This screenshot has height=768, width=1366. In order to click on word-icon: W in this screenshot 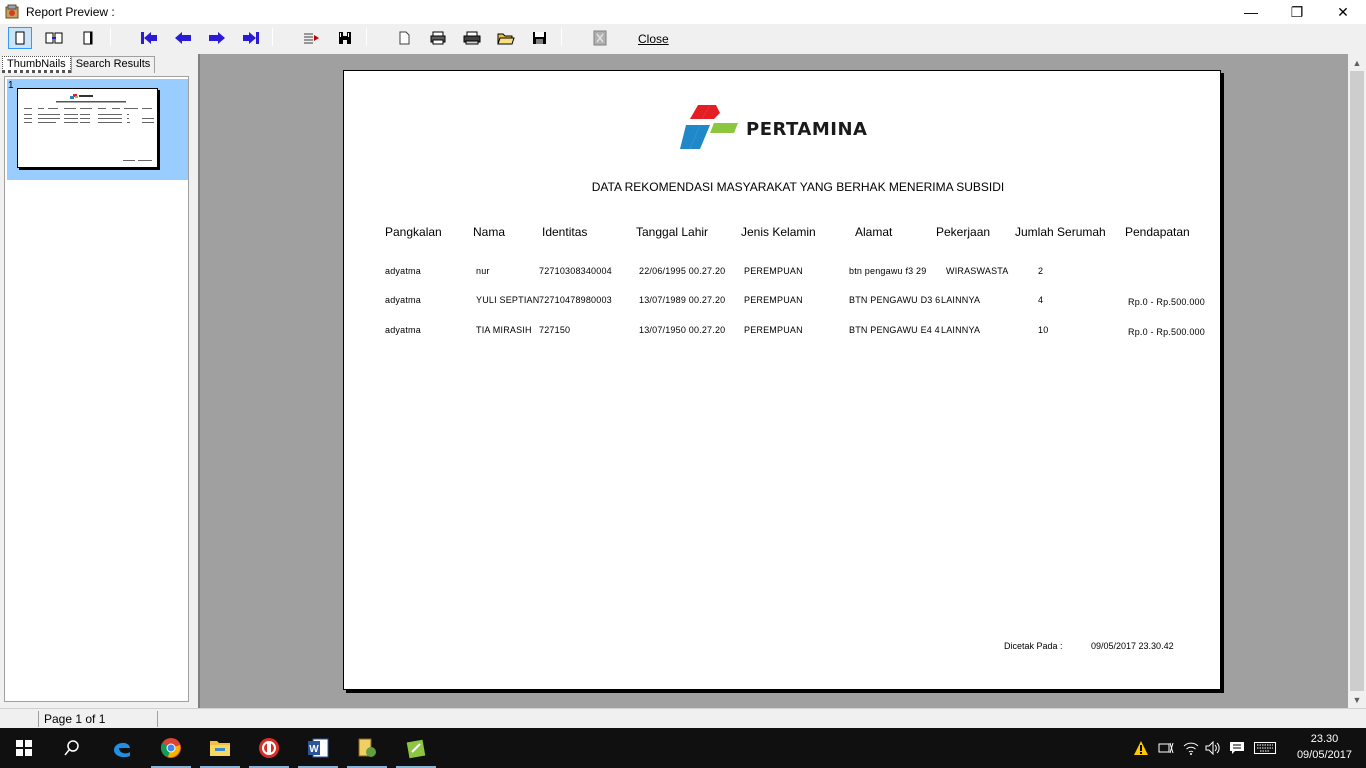, I will do `click(318, 748)`.